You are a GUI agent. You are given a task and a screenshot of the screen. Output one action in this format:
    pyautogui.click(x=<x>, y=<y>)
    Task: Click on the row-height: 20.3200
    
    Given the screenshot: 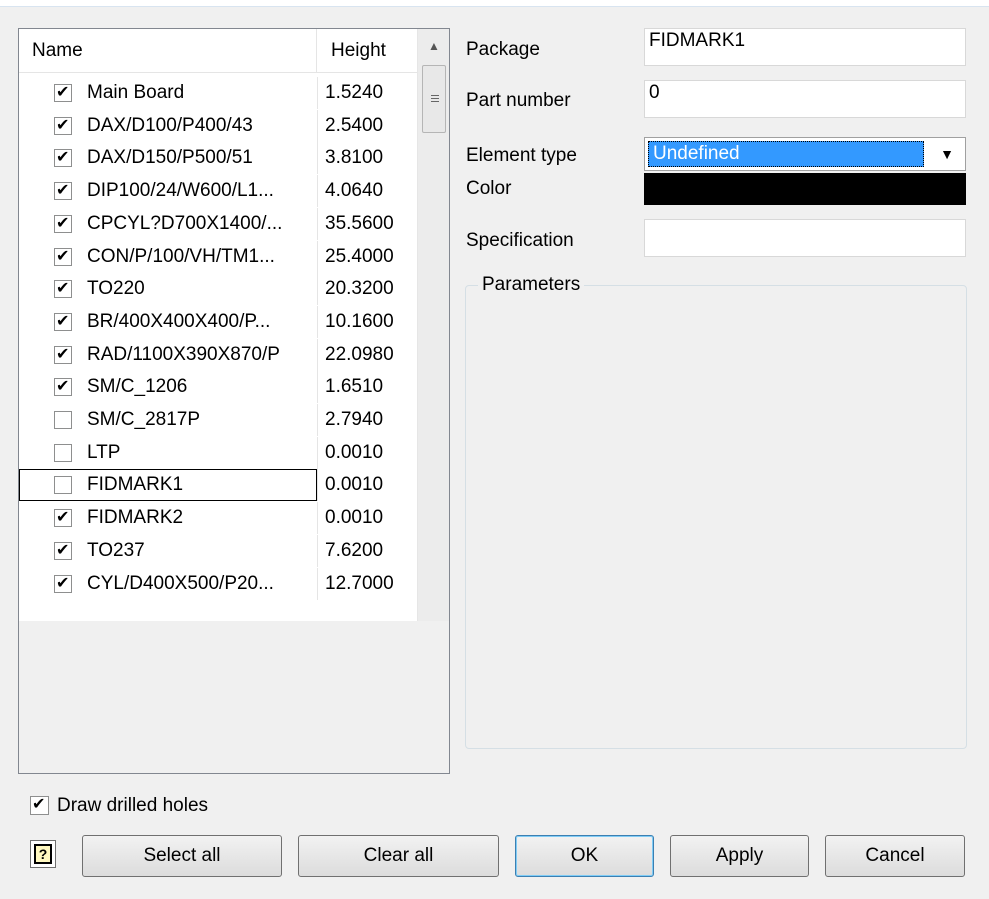 What is the action you would take?
    pyautogui.click(x=359, y=289)
    